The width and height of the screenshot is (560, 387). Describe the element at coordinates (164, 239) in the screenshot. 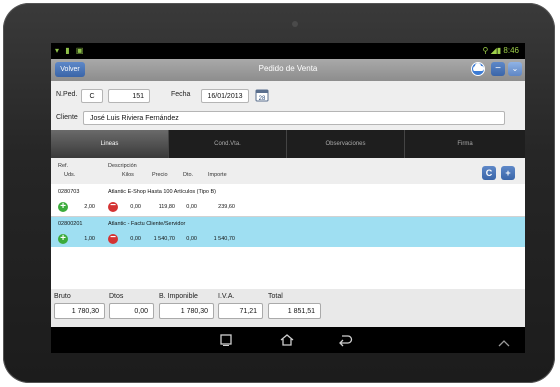

I see `line-precio: 1 540,70` at that location.